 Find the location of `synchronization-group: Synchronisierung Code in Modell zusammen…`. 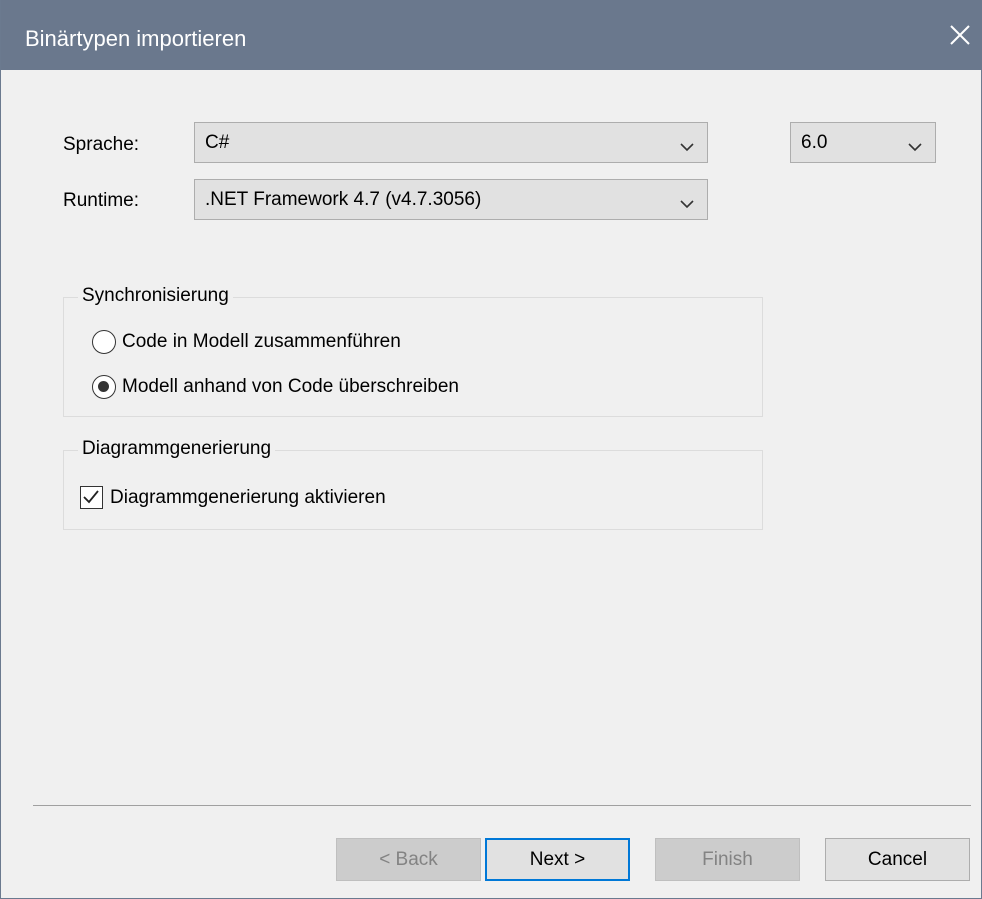

synchronization-group: Synchronisierung Code in Modell zusammen… is located at coordinates (413, 351).